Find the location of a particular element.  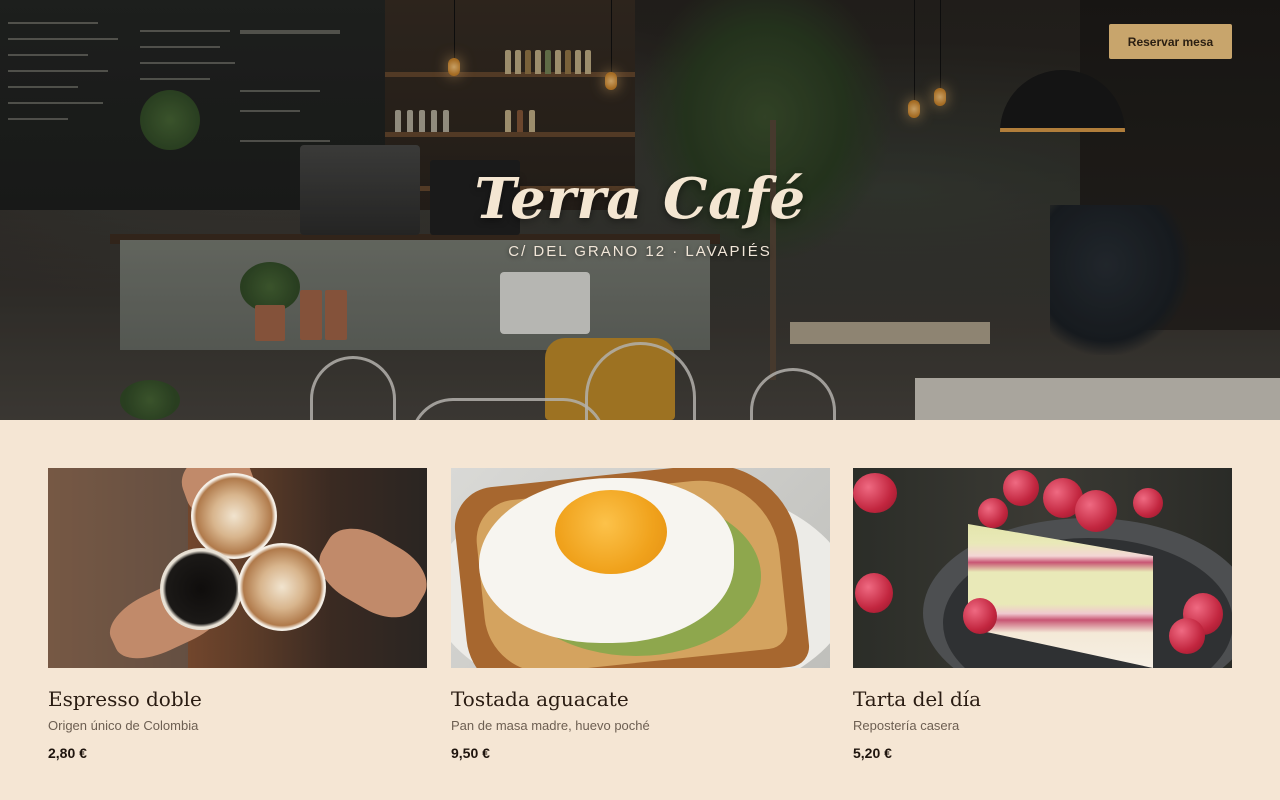

menu-item-name: Tarta del día is located at coordinates (917, 699).